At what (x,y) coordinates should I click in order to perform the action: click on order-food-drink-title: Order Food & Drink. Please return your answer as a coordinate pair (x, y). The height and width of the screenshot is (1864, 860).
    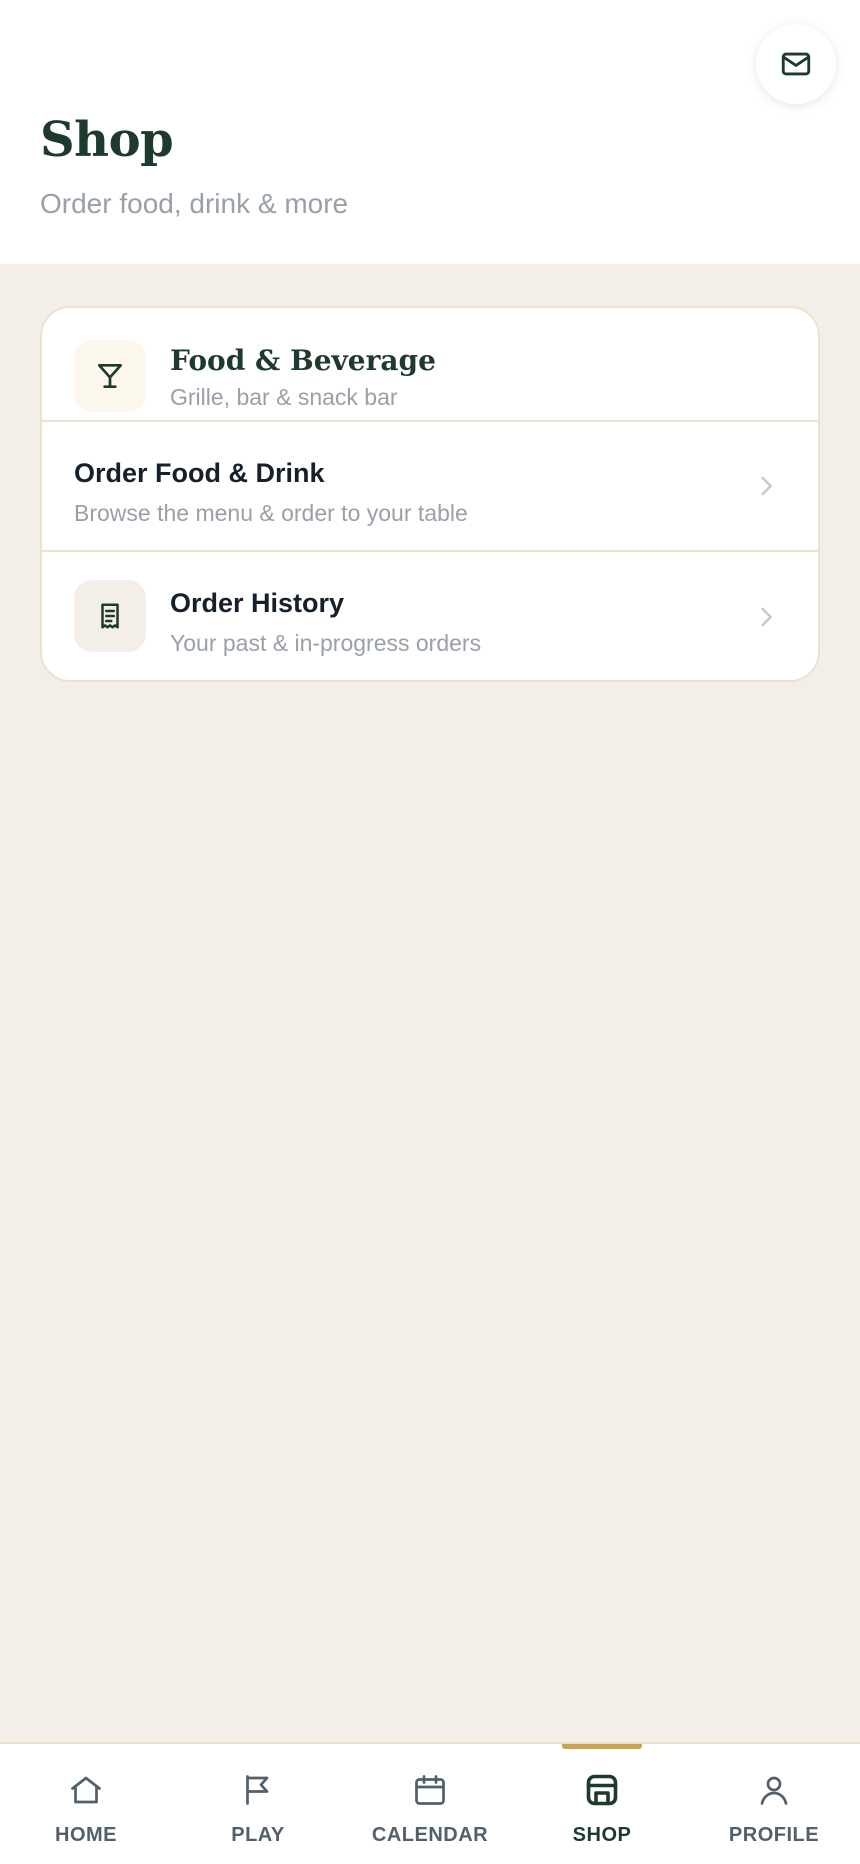
    Looking at the image, I should click on (199, 473).